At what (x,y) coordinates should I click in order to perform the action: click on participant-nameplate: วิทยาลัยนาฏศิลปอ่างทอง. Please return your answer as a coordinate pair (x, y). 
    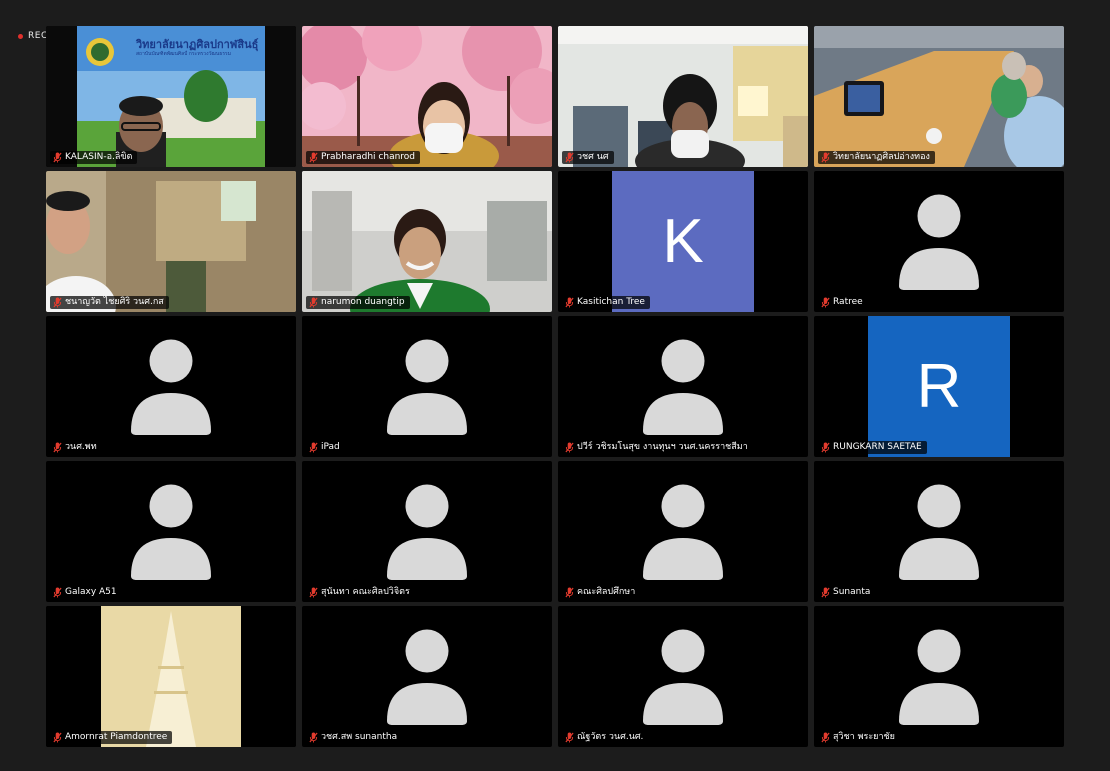
    Looking at the image, I should click on (876, 157).